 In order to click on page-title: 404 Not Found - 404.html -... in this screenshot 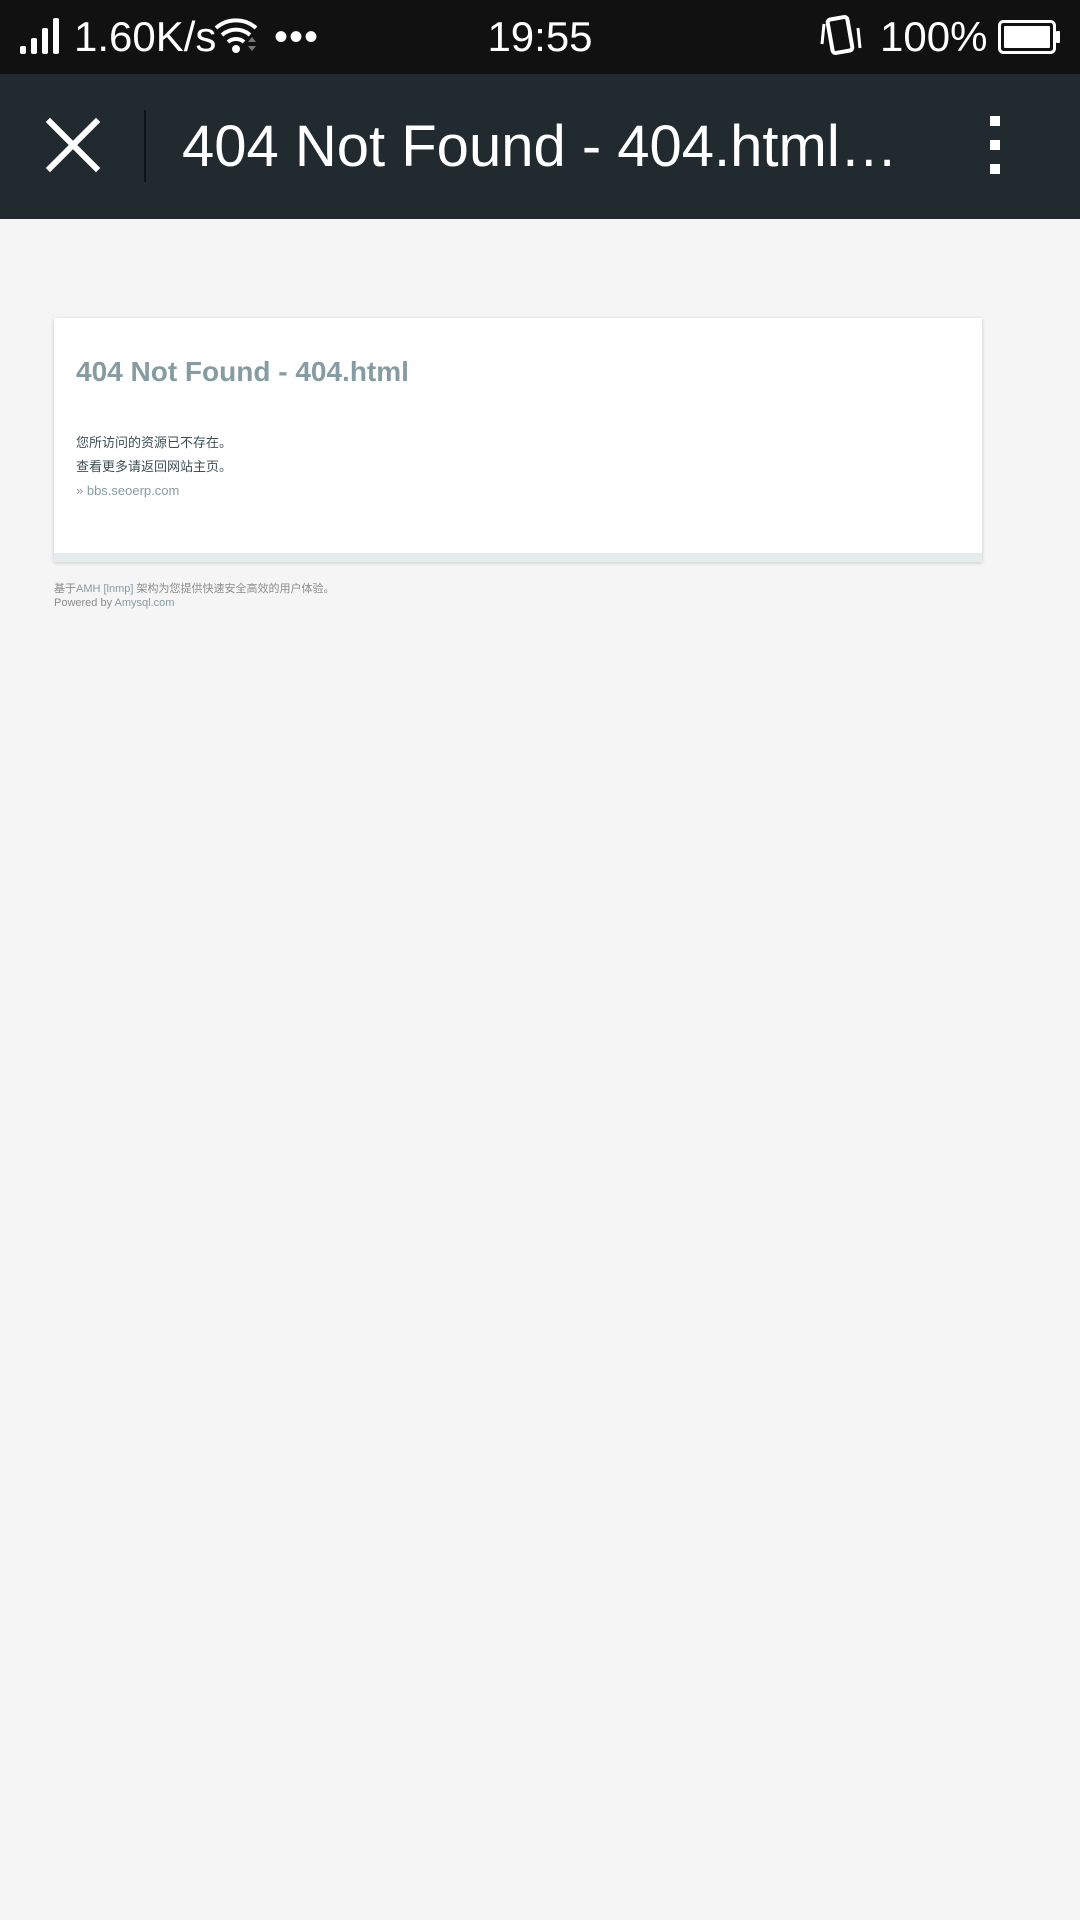, I will do `click(542, 146)`.